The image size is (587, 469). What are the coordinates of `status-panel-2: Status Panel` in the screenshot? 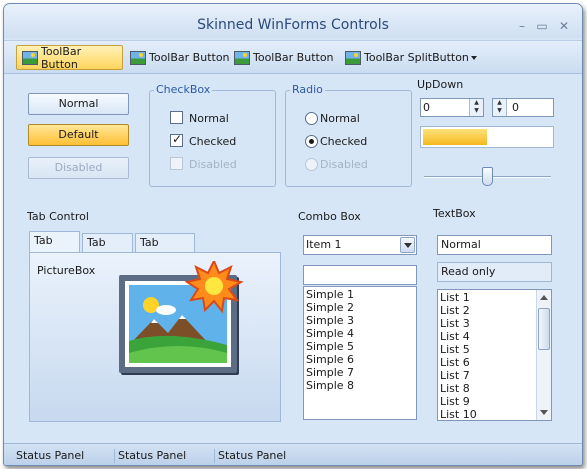 It's located at (150, 456).